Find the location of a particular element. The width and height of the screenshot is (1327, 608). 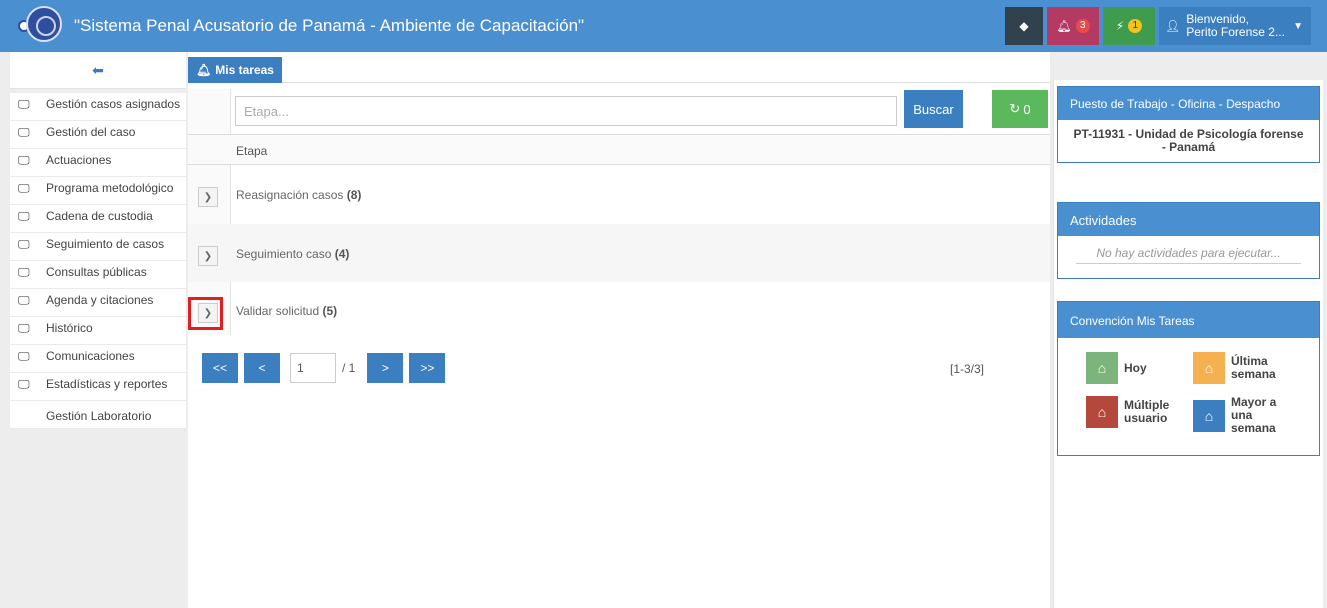

sidebar-item-consultas-publicas: 🖵︎ Consultas públicas is located at coordinates (98, 275).